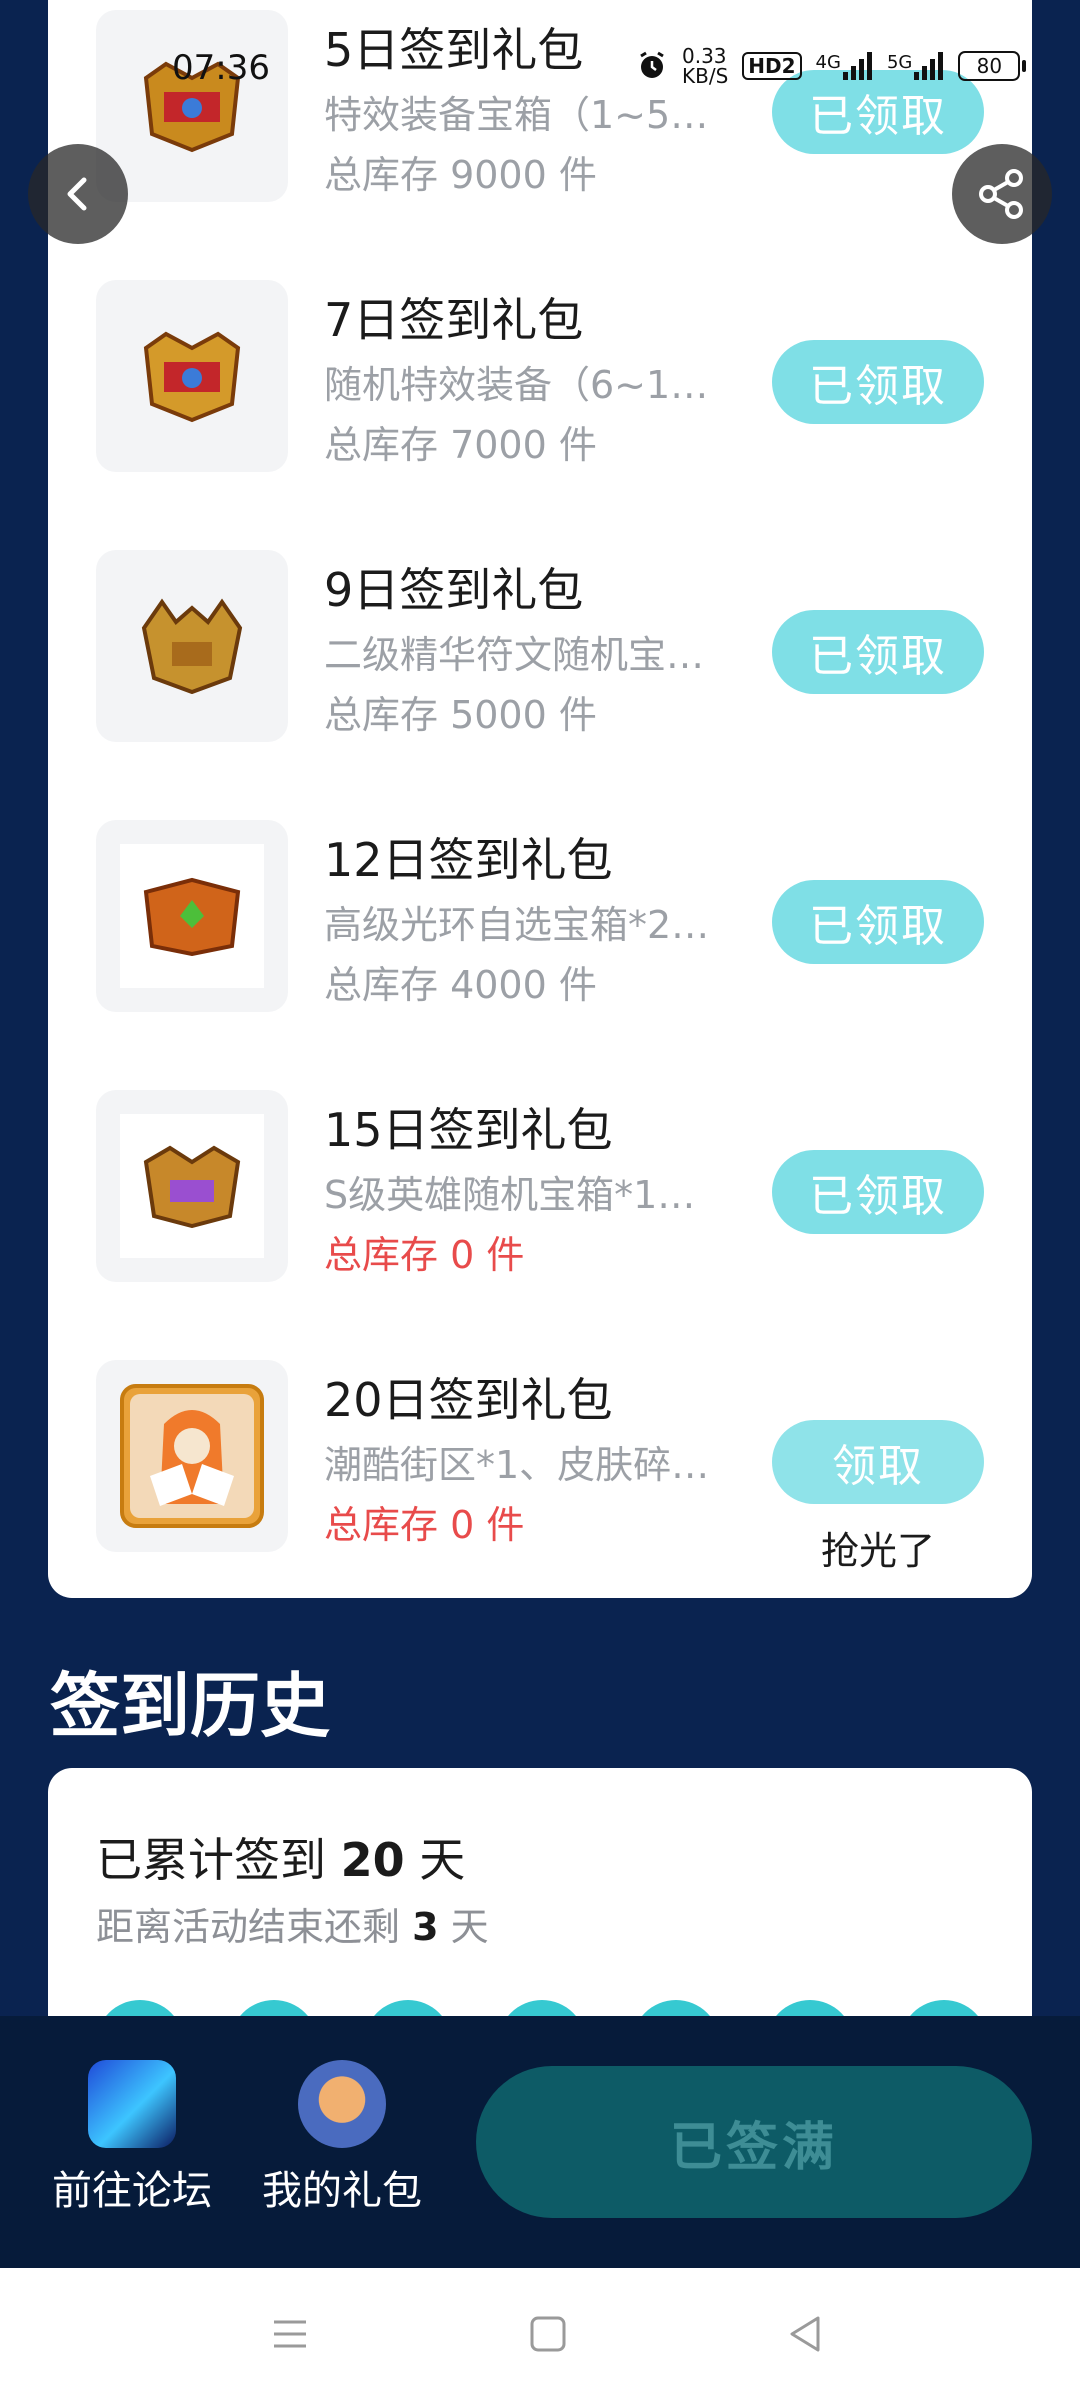 This screenshot has width=1080, height=2400. Describe the element at coordinates (372, 1860) in the screenshot. I see `total-signin-count: 20` at that location.